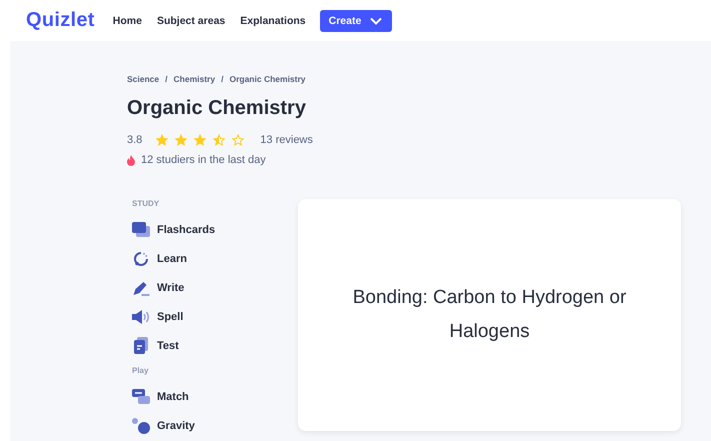 This screenshot has width=711, height=441. Describe the element at coordinates (141, 396) in the screenshot. I see `match-icon` at that location.